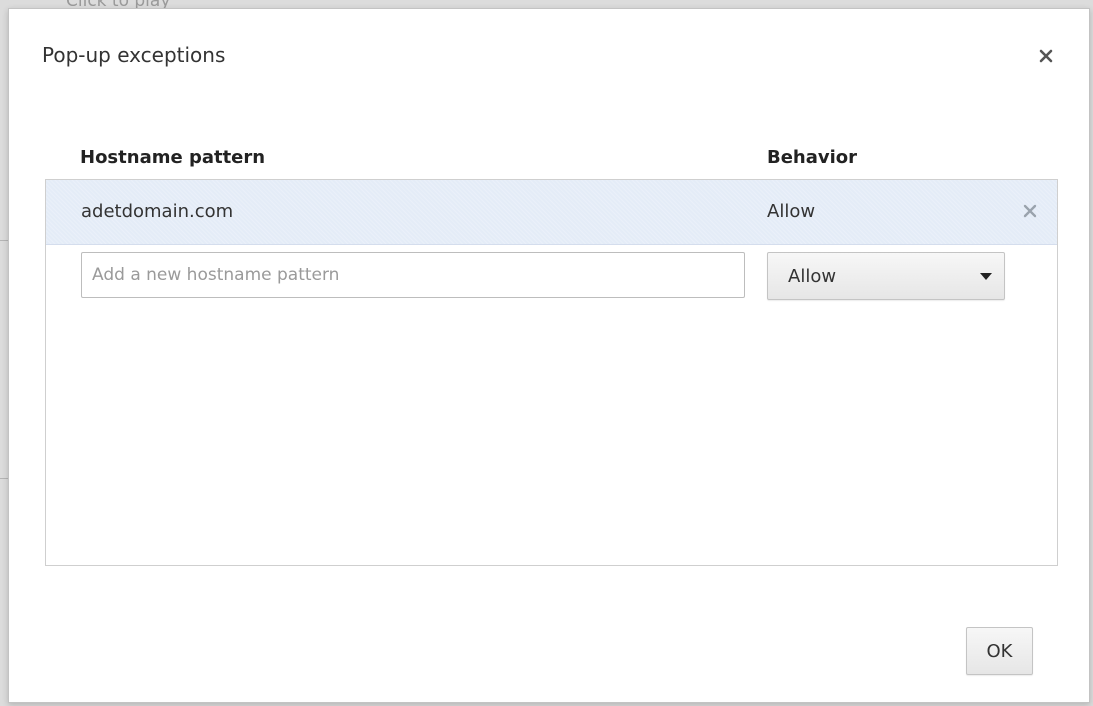 Image resolution: width=1093 pixels, height=706 pixels. Describe the element at coordinates (986, 276) in the screenshot. I see `chevron-down-icon` at that location.